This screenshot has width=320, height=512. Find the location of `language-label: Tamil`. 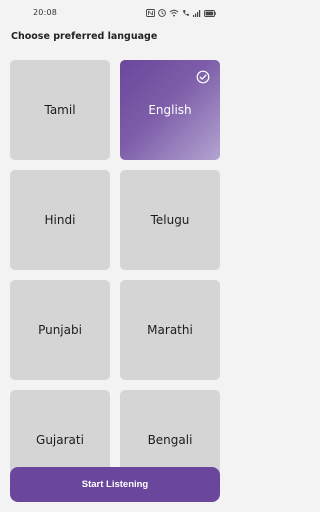

language-label: Tamil is located at coordinates (60, 110).